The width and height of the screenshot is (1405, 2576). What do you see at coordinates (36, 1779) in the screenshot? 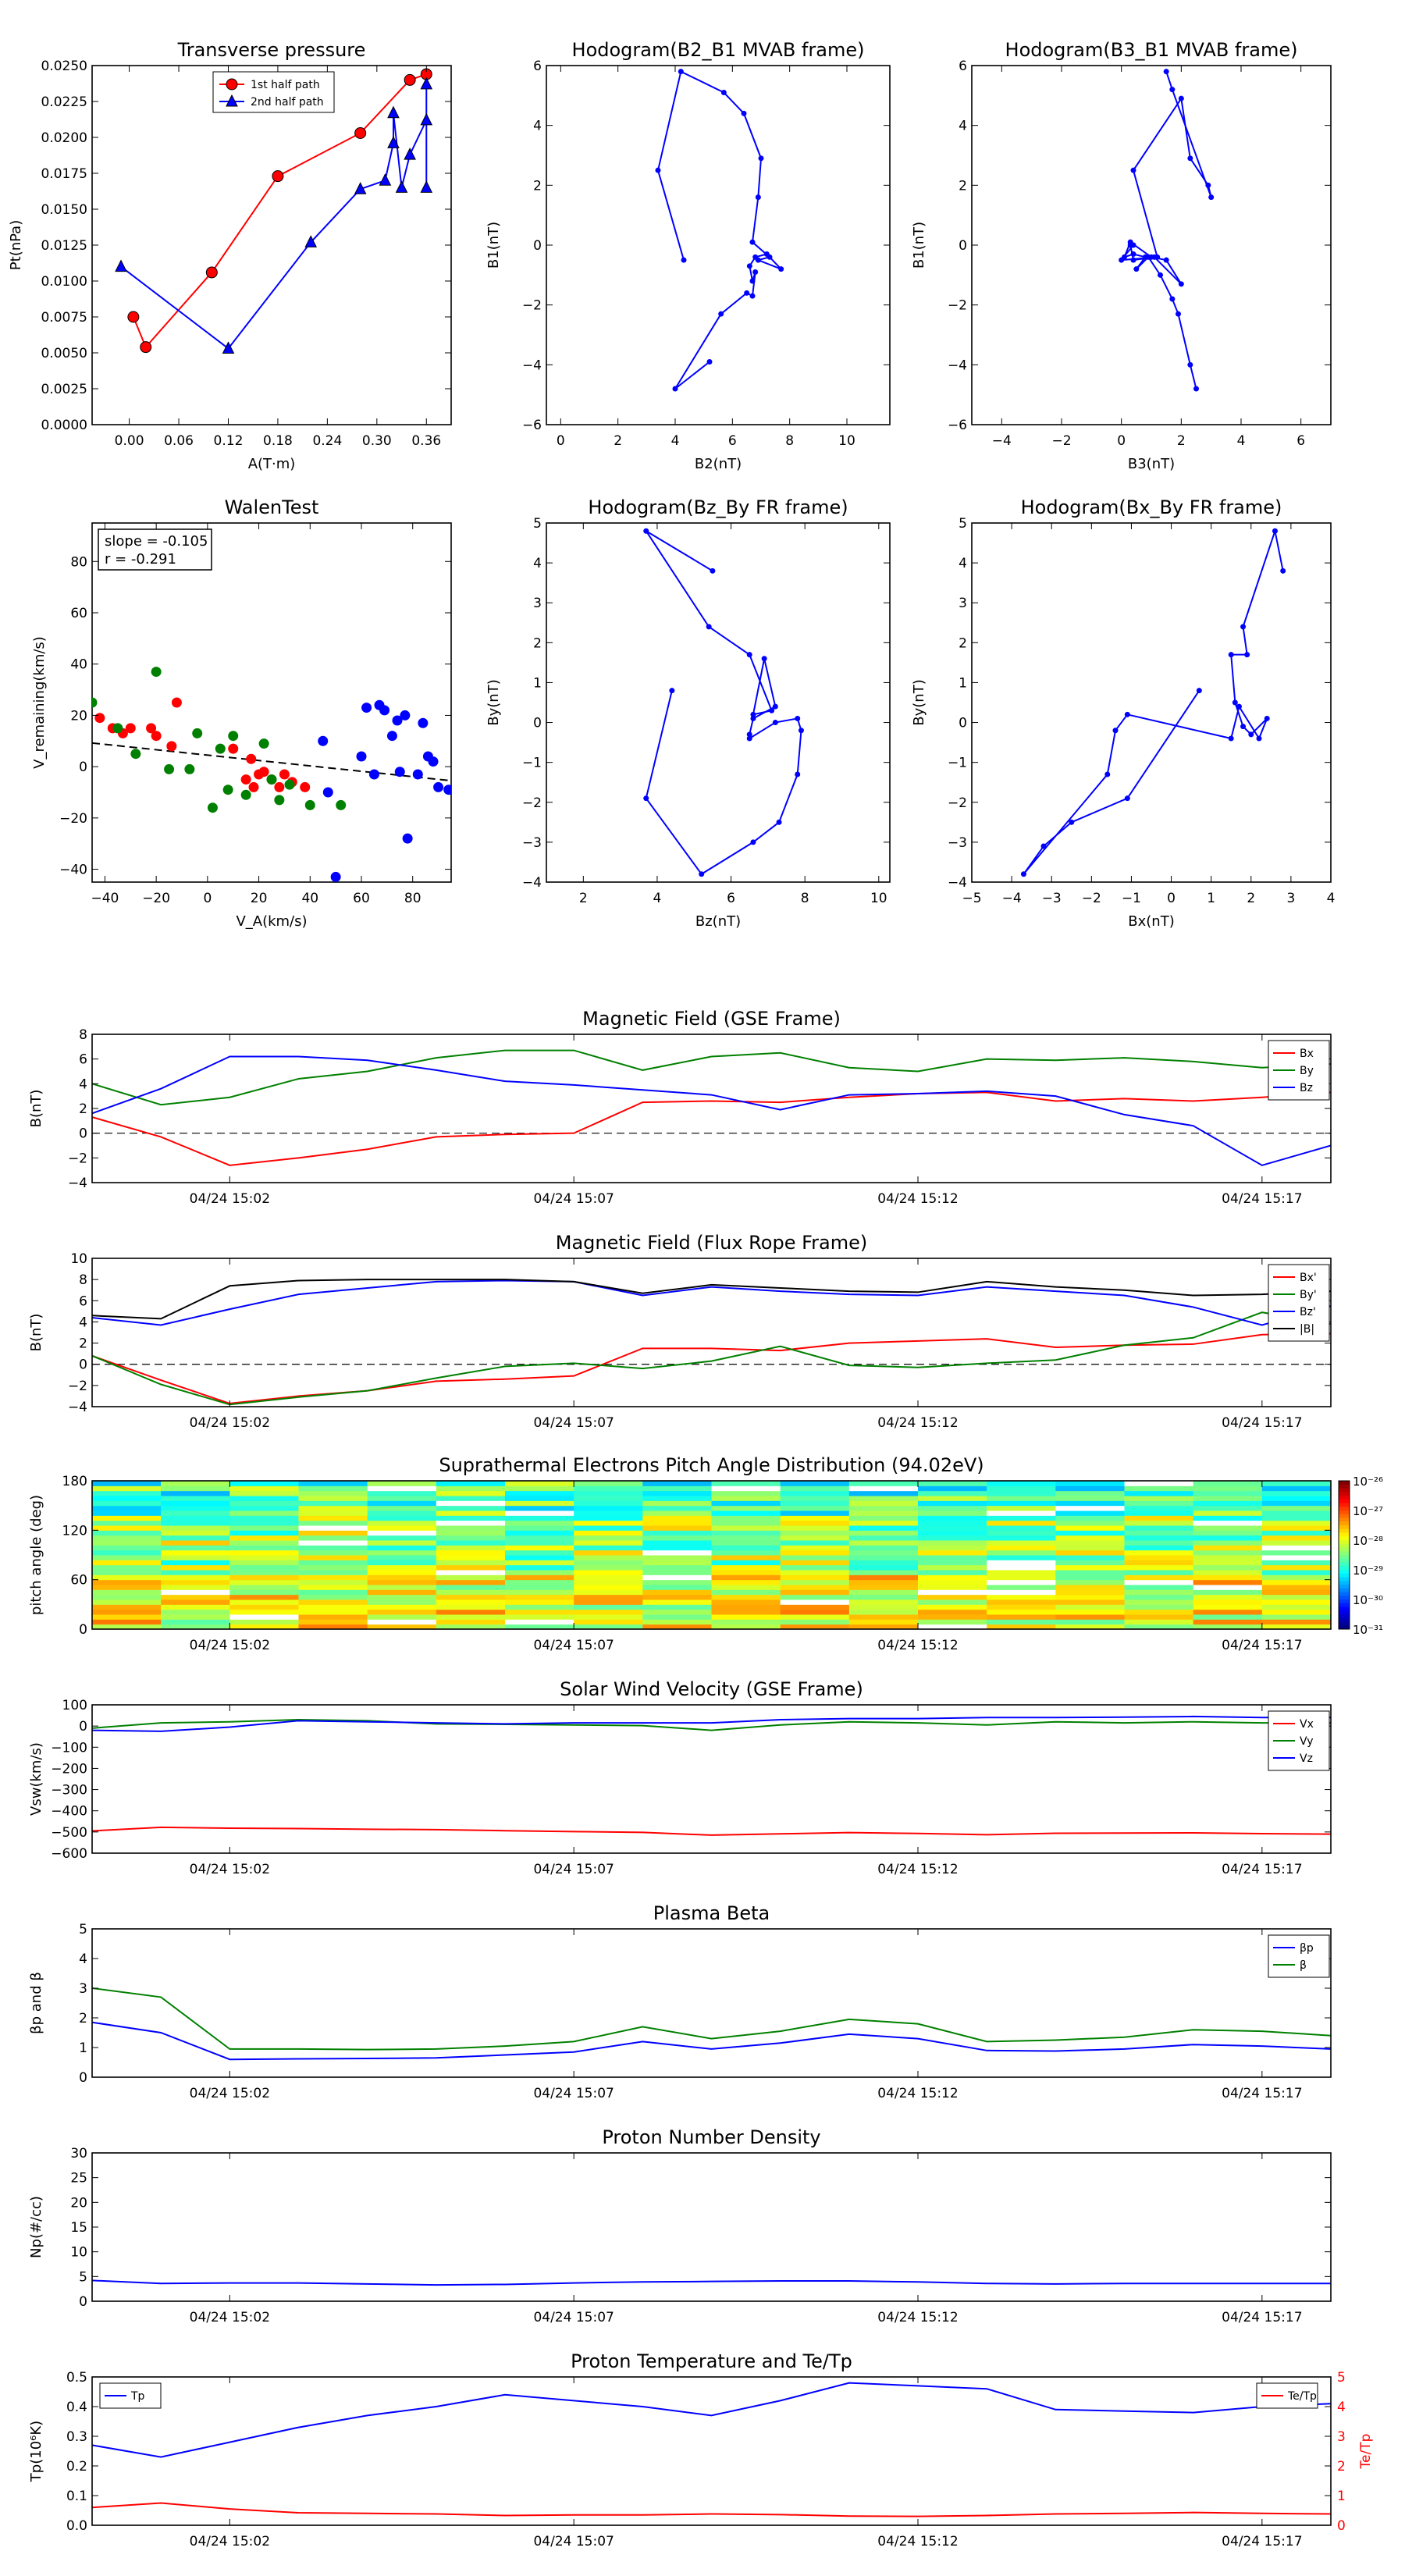
I see `y-axis-label: Vsw(km/s)` at bounding box center [36, 1779].